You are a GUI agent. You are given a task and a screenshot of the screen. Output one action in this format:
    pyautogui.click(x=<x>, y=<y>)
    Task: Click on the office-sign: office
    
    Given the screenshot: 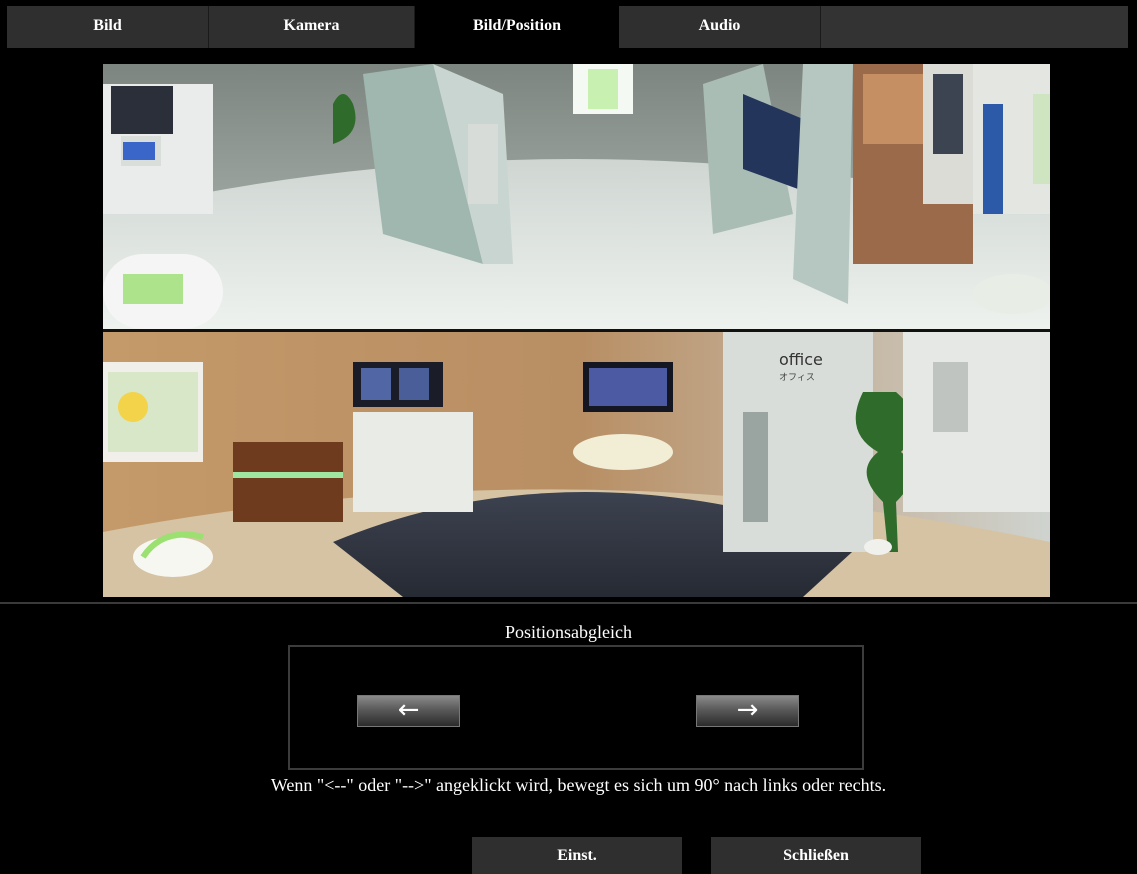 What is the action you would take?
    pyautogui.click(x=801, y=359)
    